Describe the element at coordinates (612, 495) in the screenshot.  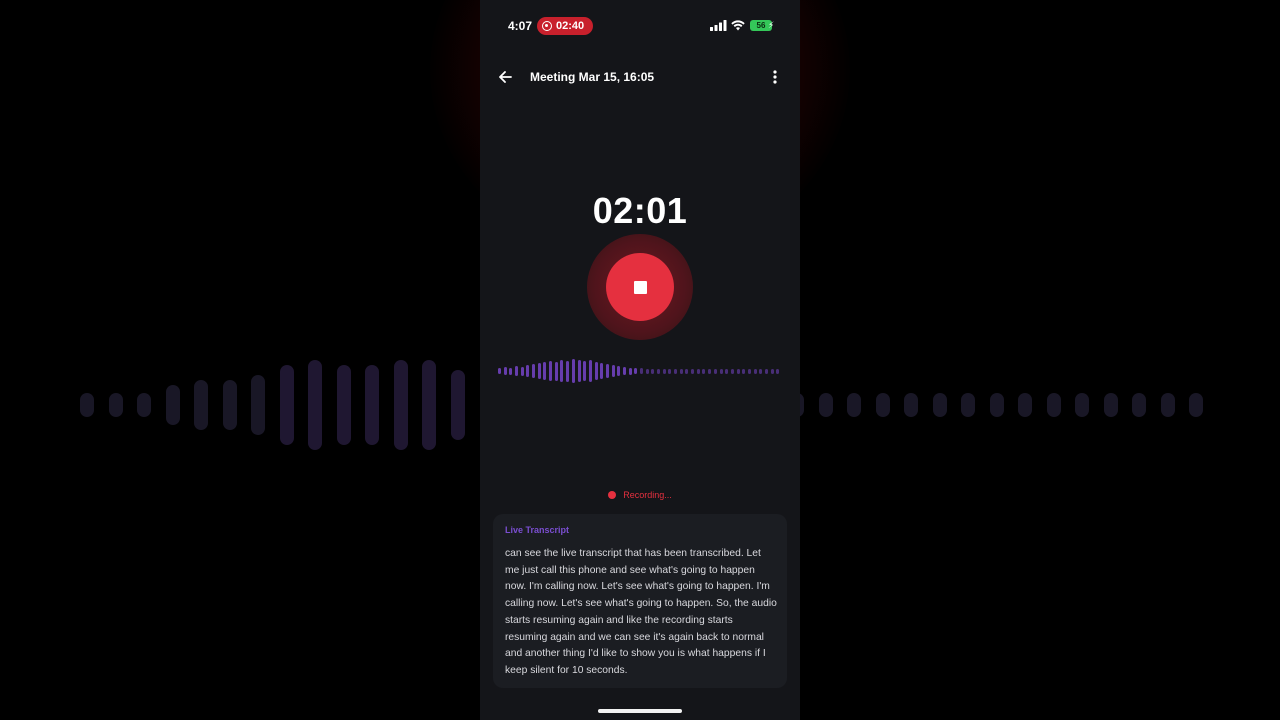
I see `recording-dot-icon` at that location.